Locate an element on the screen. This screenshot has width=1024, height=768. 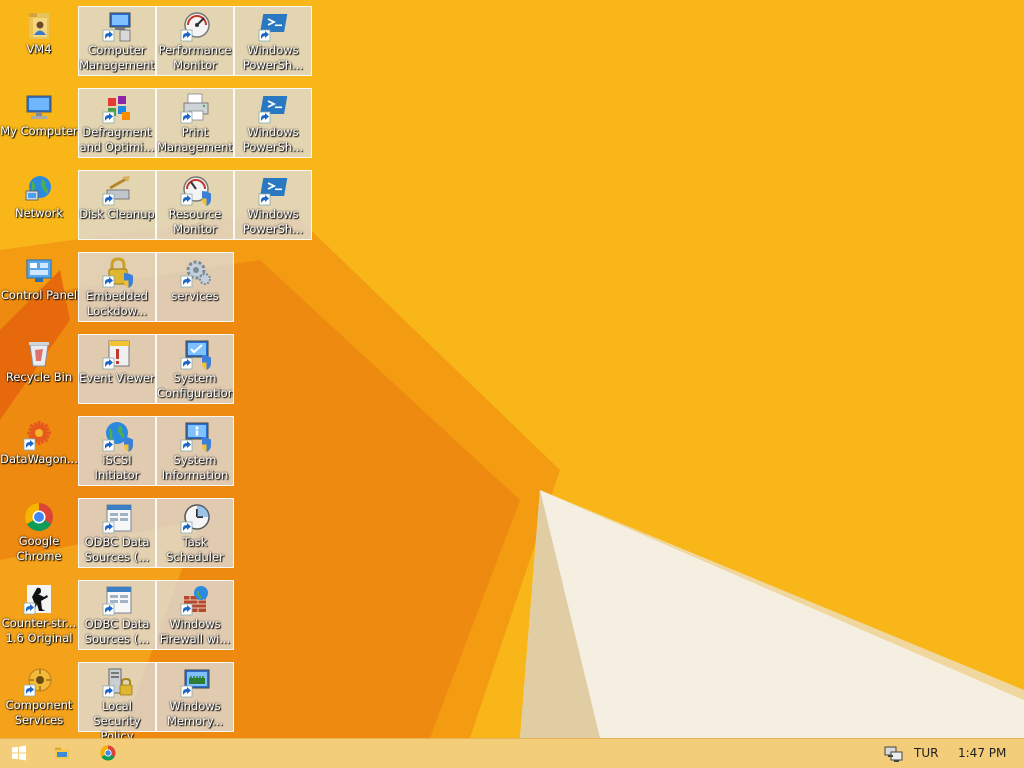
desktop-icon-control-panel: Control Panel is located at coordinates (39, 287).